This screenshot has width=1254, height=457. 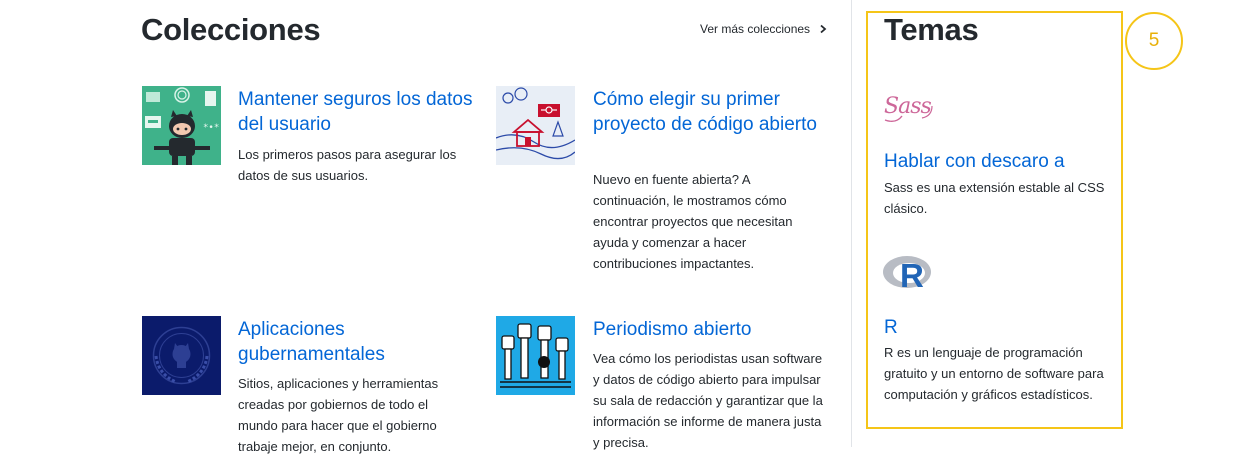 What do you see at coordinates (708, 329) in the screenshot?
I see `collection-title-journalism: Periodismo abierto` at bounding box center [708, 329].